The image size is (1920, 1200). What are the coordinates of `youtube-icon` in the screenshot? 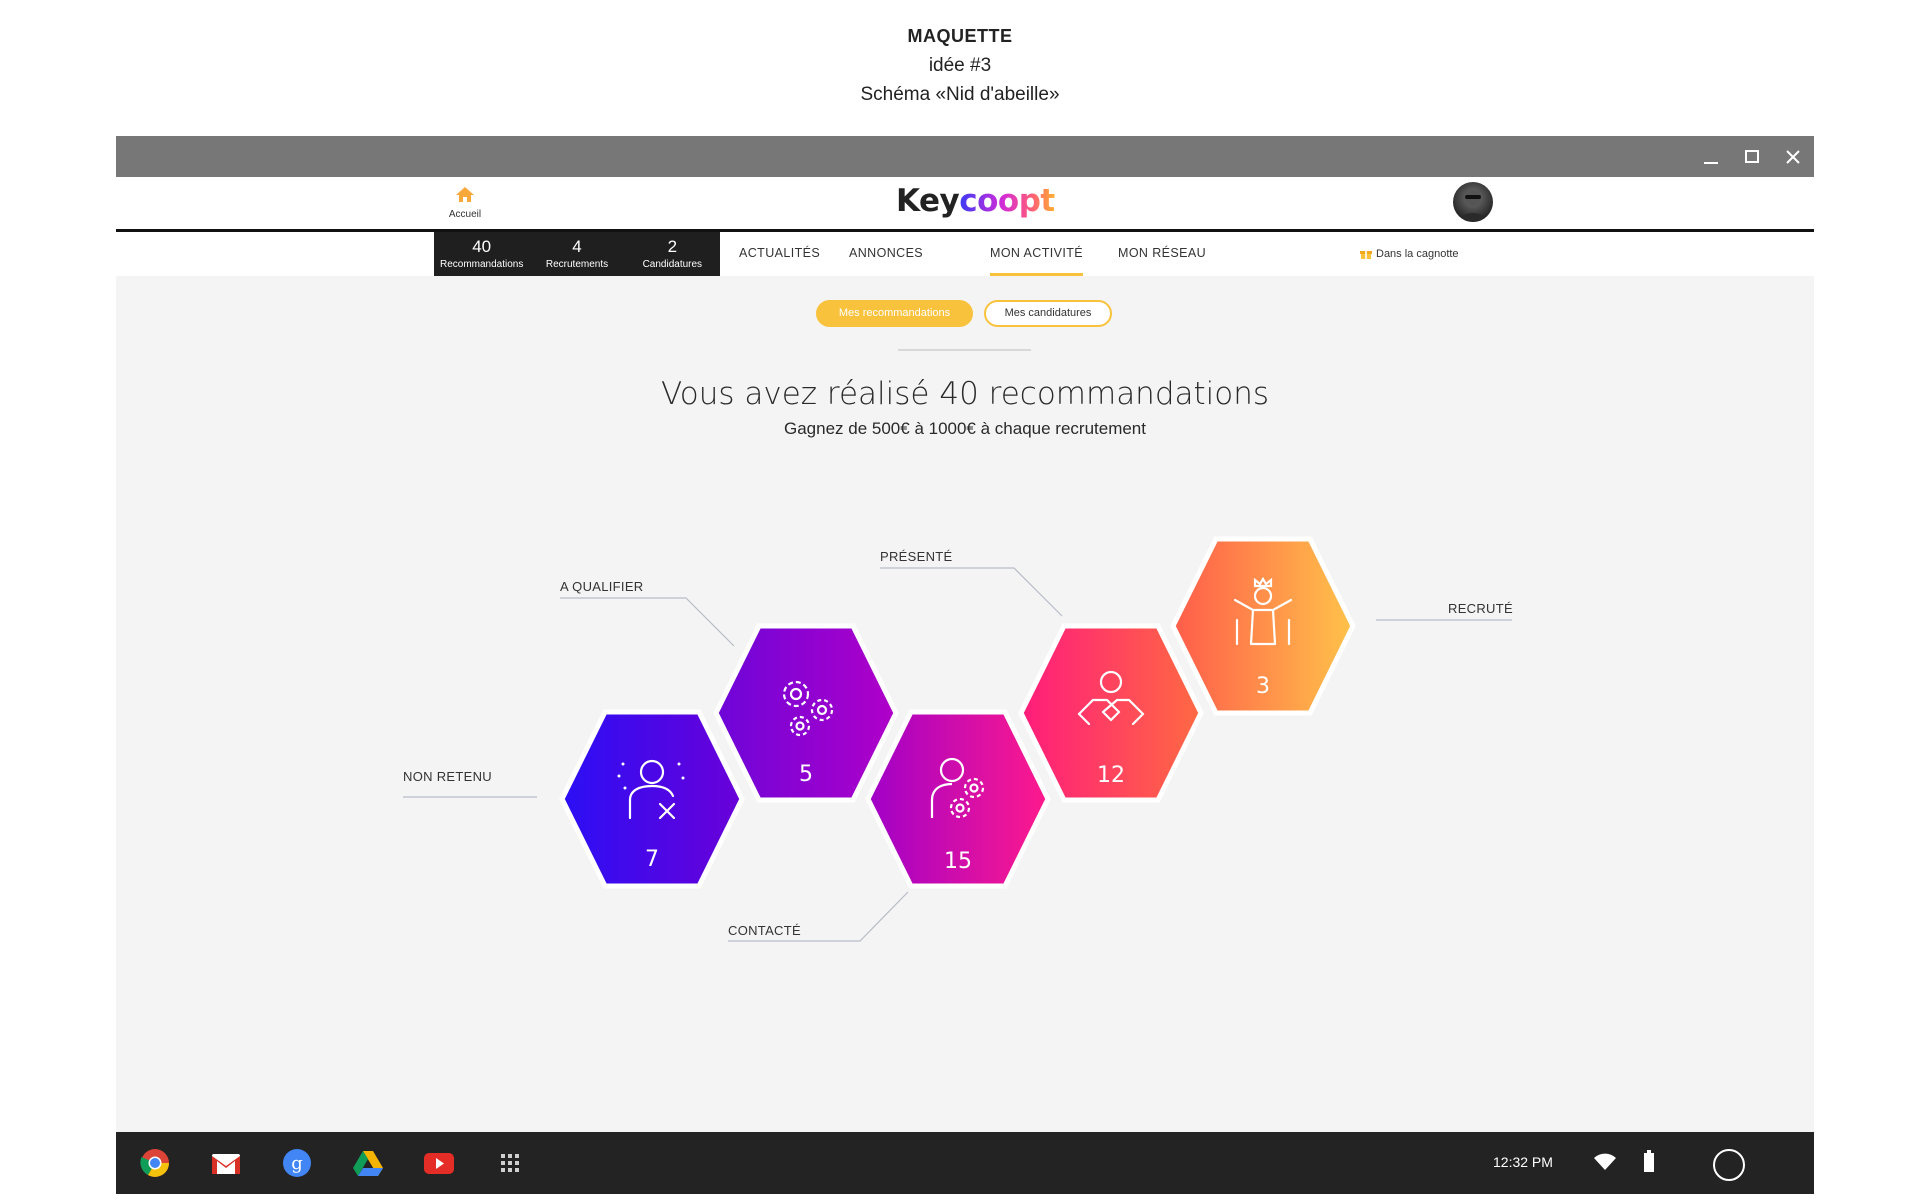 It's located at (439, 1163).